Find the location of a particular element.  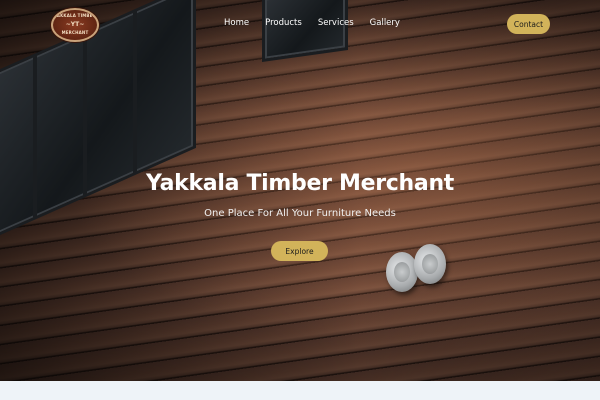

logo-text-mid: ~YT~ is located at coordinates (75, 24).